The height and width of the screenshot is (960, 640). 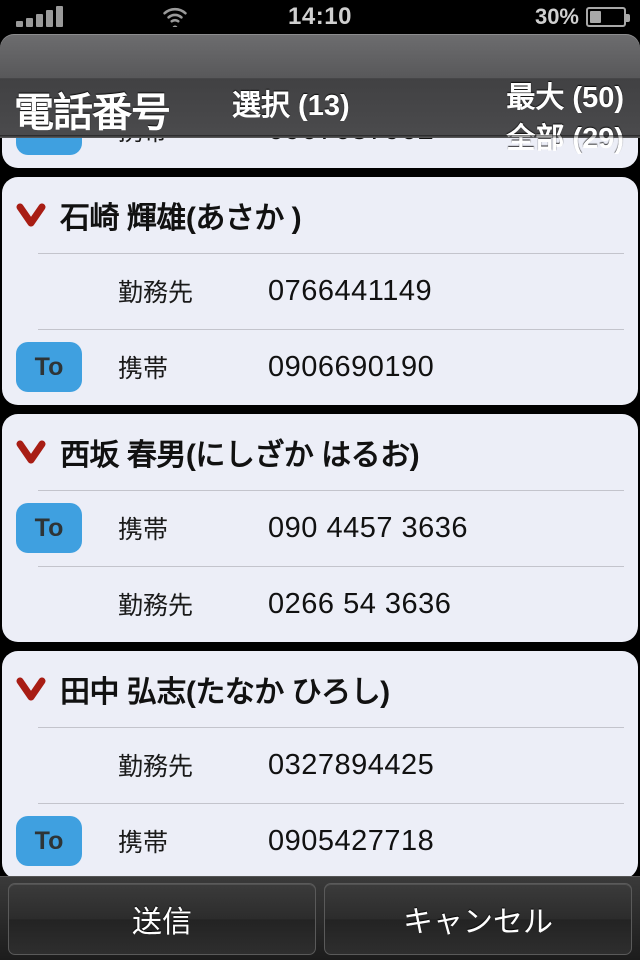 I want to click on total-count-label: 全部 (29), so click(x=565, y=139).